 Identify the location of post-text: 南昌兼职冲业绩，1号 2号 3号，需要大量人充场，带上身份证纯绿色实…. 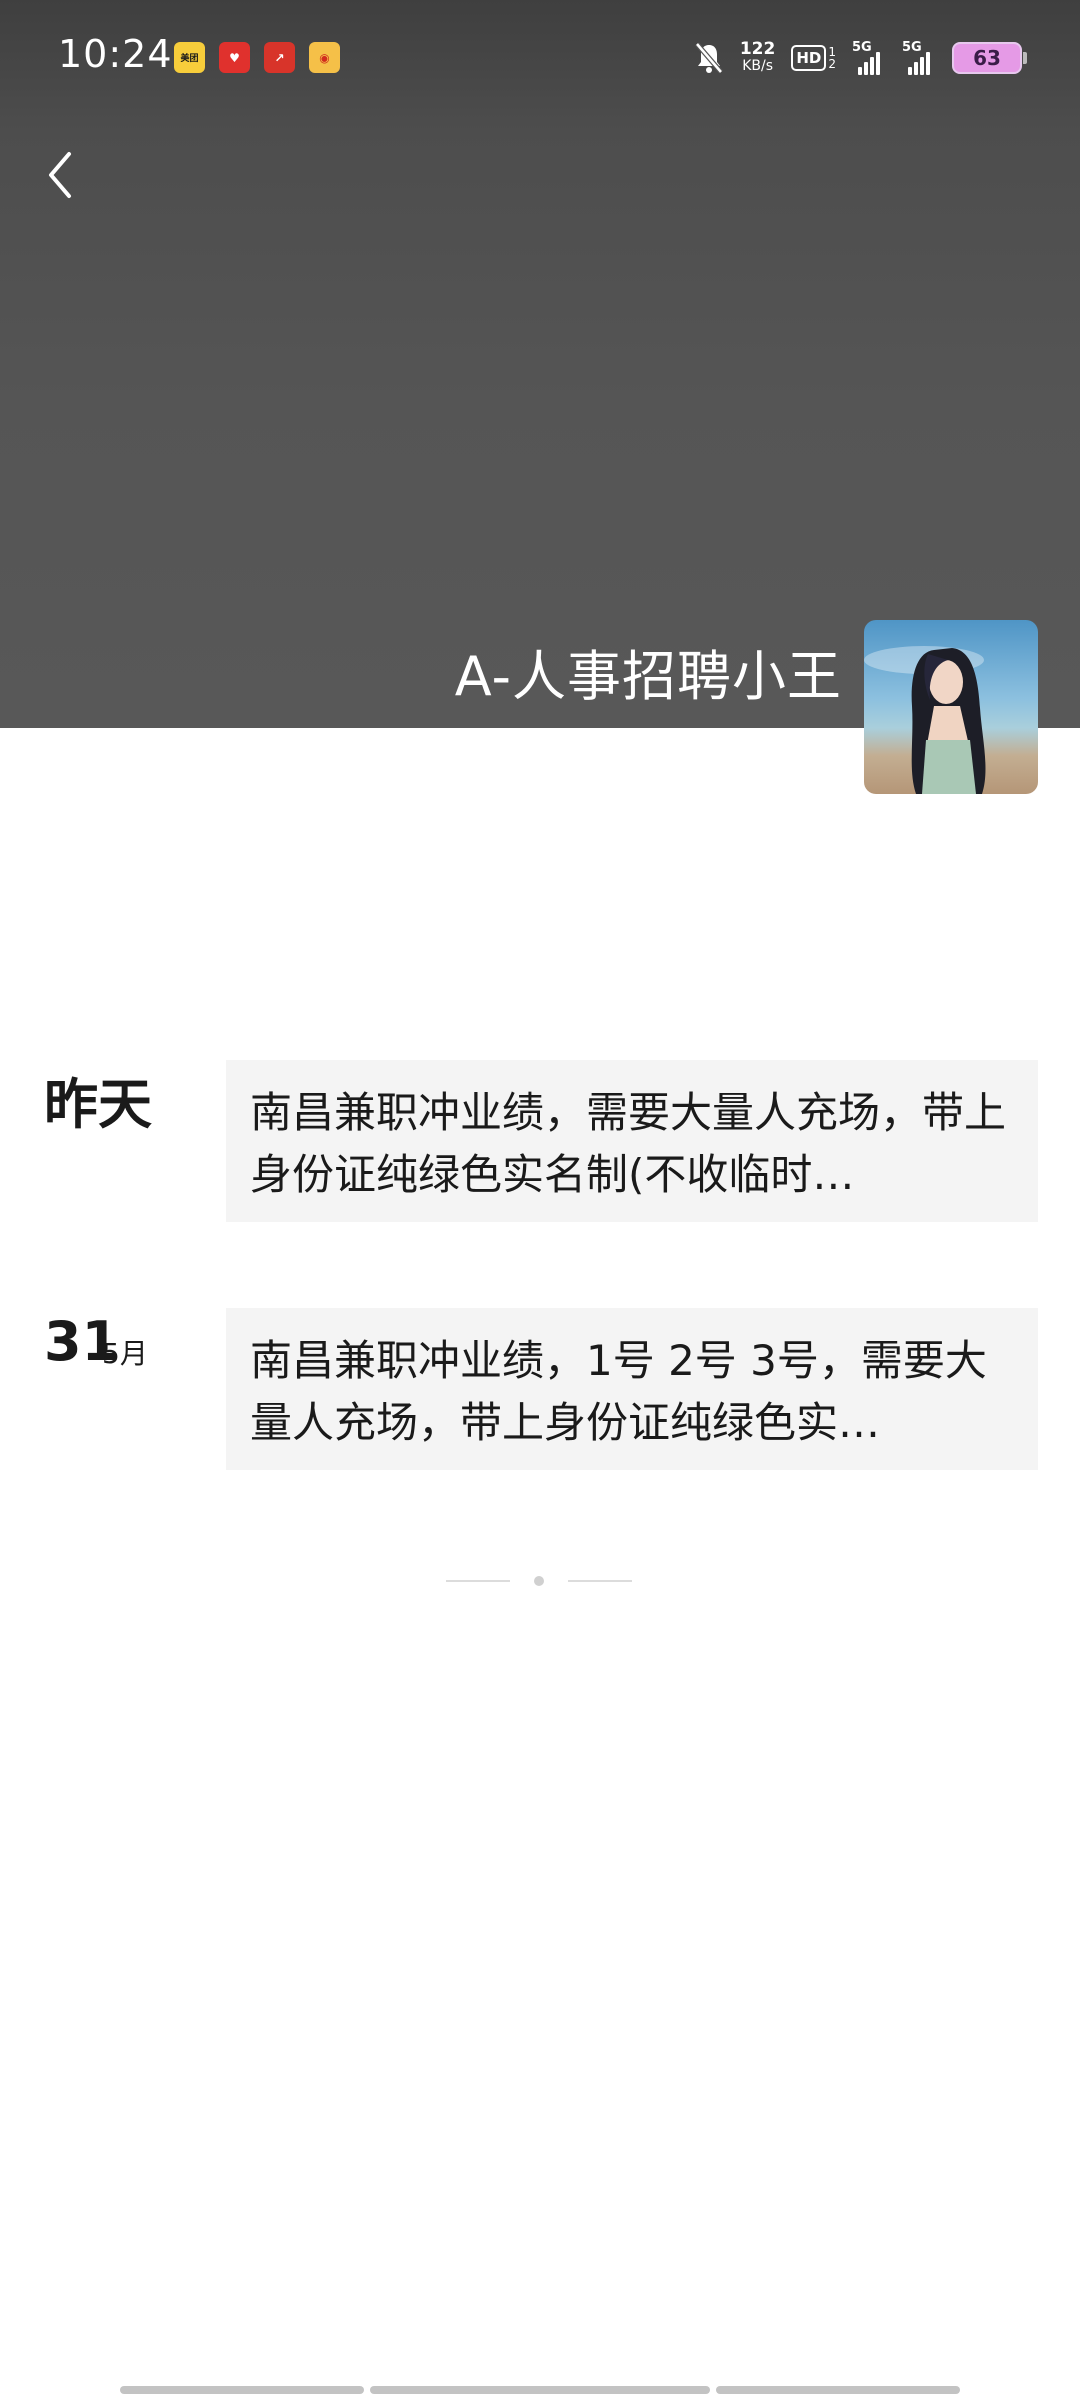
(618, 1391).